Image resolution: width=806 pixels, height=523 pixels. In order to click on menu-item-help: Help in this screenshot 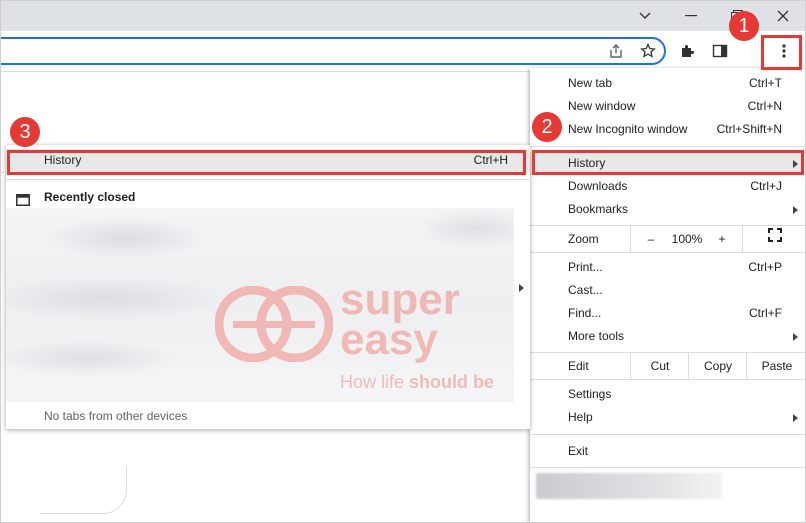, I will do `click(668, 417)`.